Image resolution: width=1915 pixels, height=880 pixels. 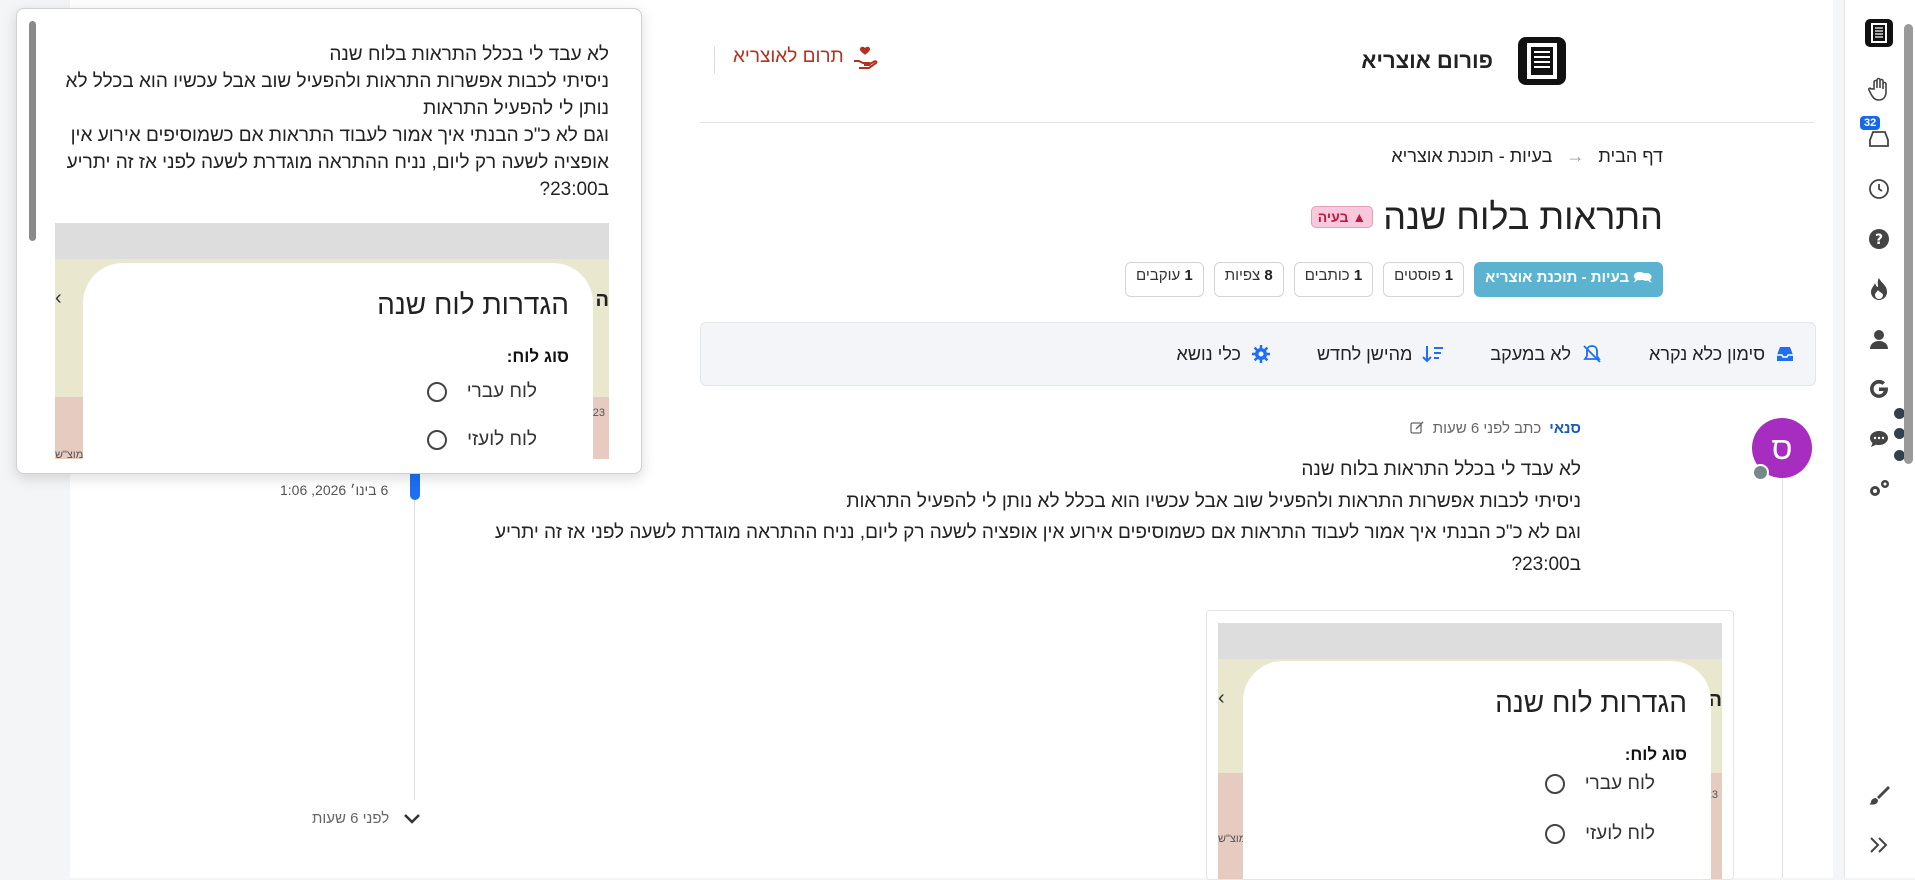 I want to click on sidebar-skin-button, so click(x=1879, y=795).